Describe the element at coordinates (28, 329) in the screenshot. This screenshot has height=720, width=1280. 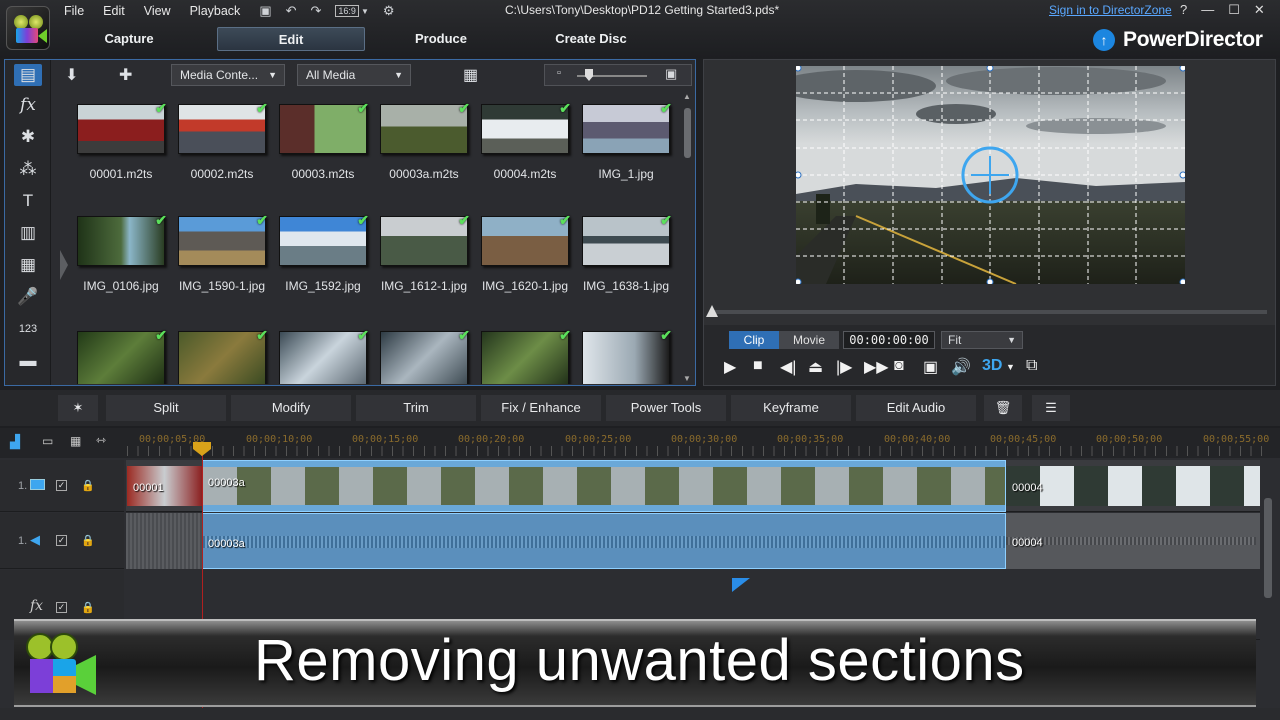
I see `chapter-room-icon: 123` at that location.